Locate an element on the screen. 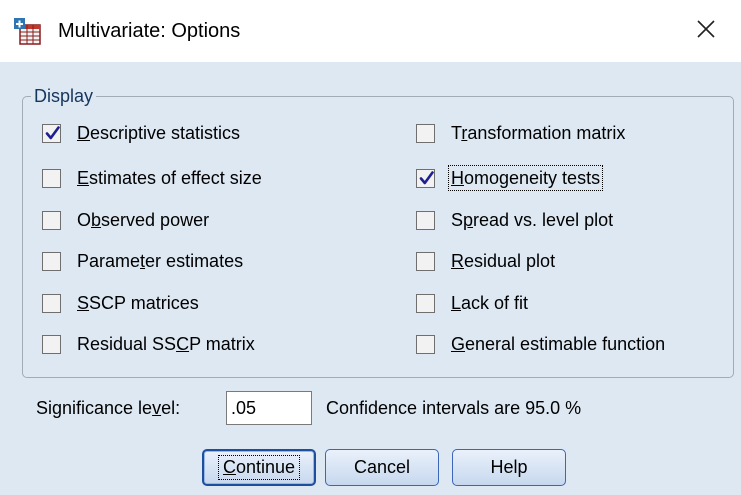  option-estimates-of-effect-size: Estimates of effect size is located at coordinates (153, 178).